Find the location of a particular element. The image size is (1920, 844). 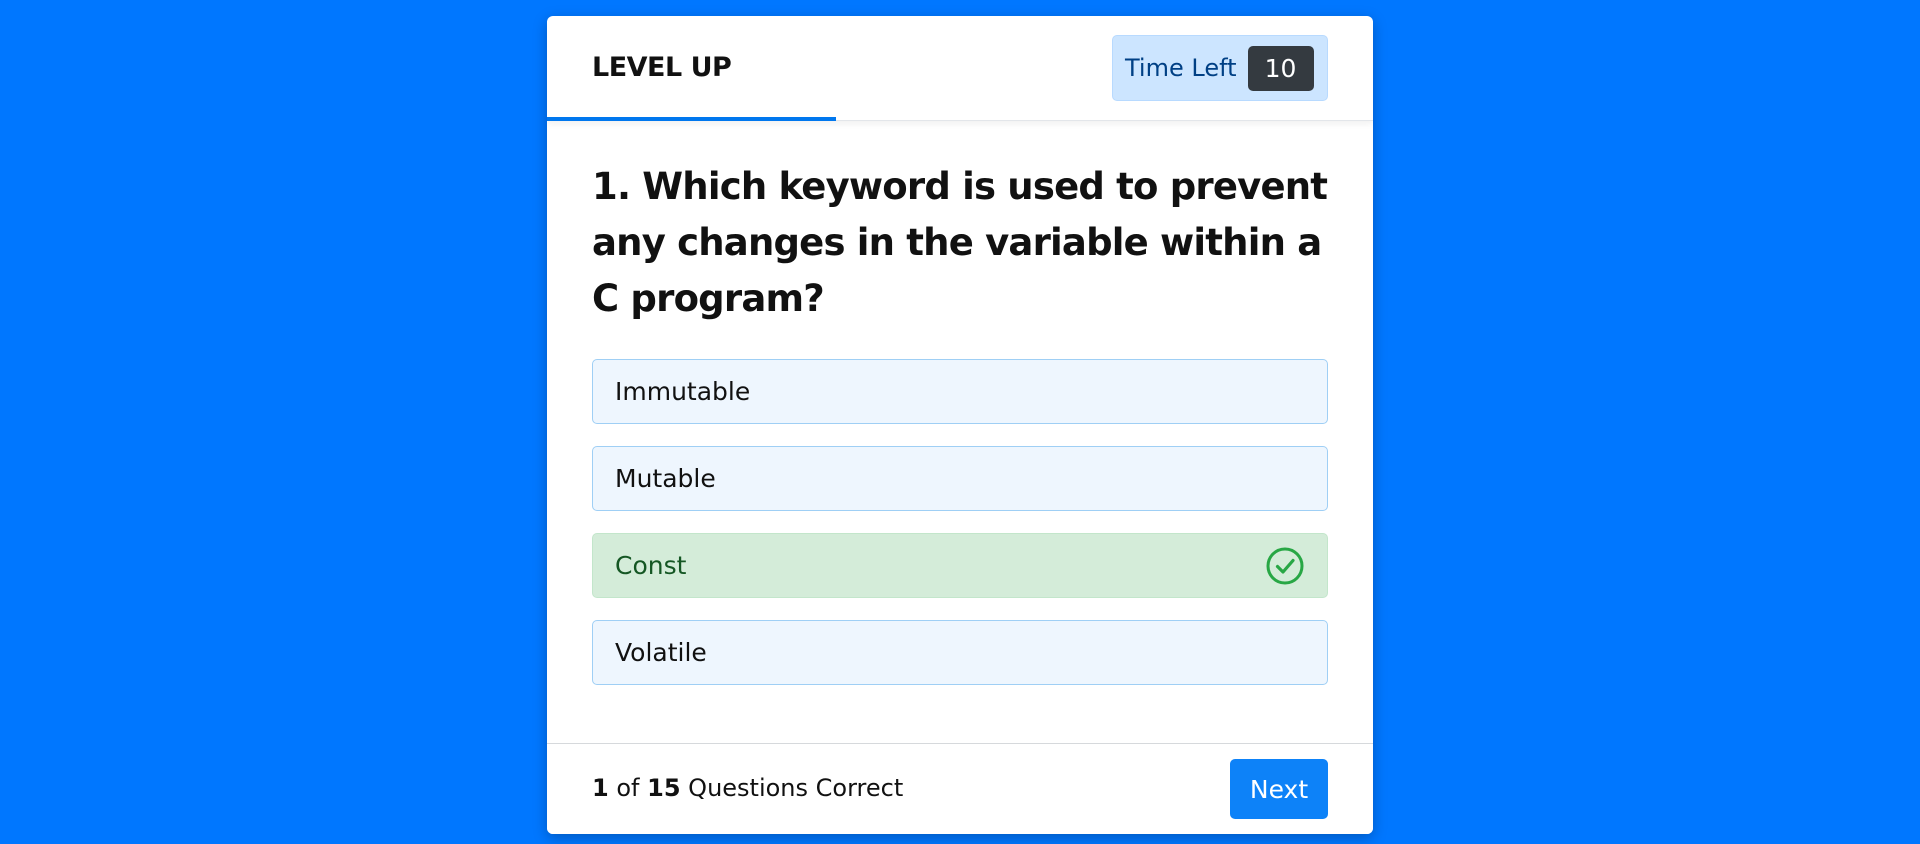

score-total: 15 is located at coordinates (664, 788).